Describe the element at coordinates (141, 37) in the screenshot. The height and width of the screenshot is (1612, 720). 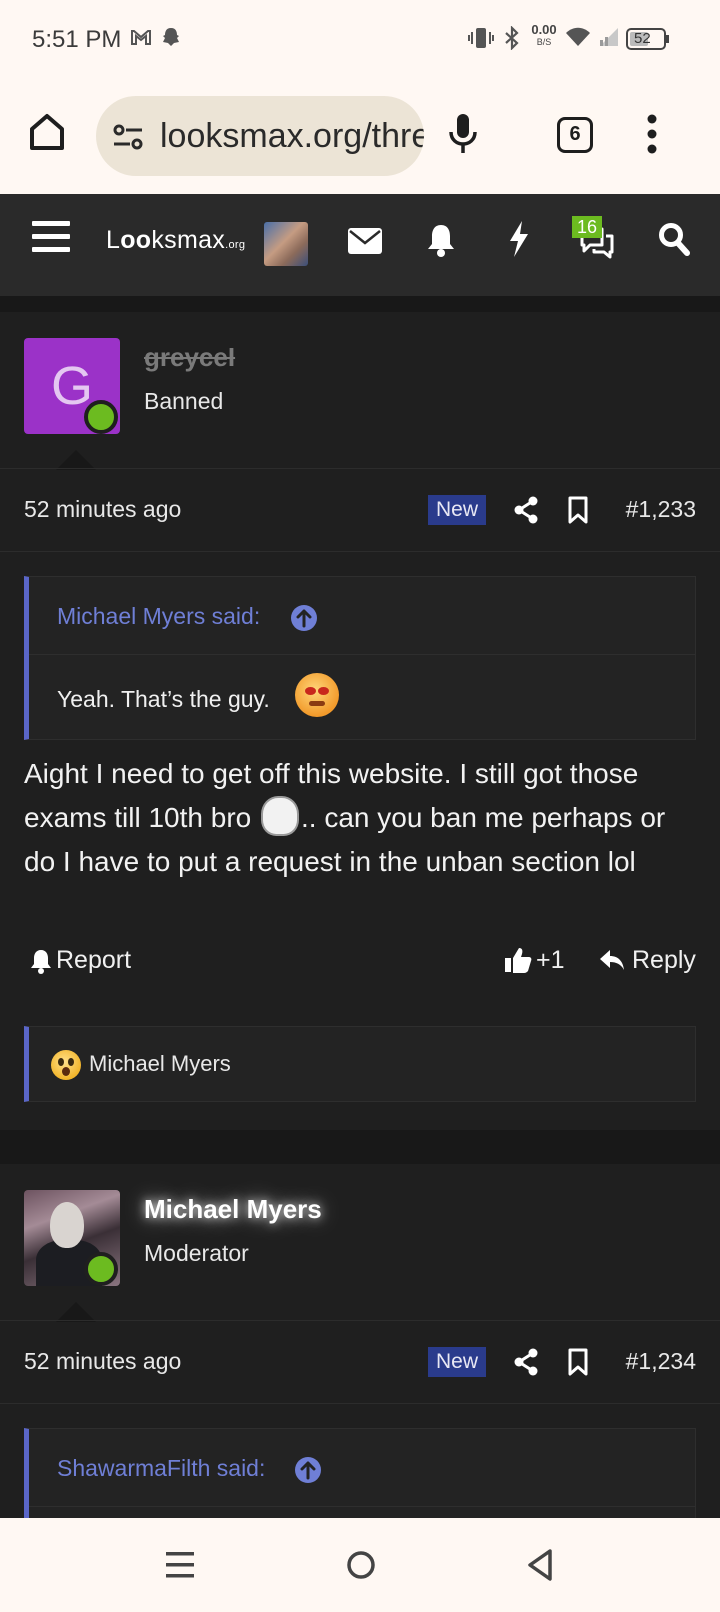
I see `gmail-icon` at that location.